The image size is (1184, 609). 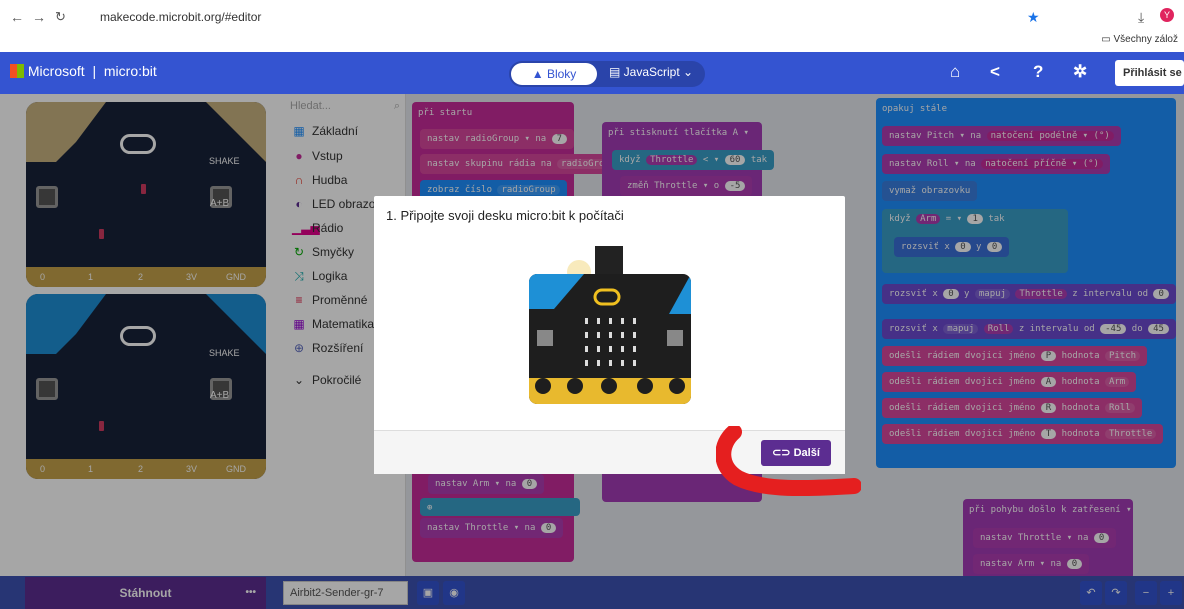 I want to click on download-icon: ⤓, so click(x=1141, y=17).